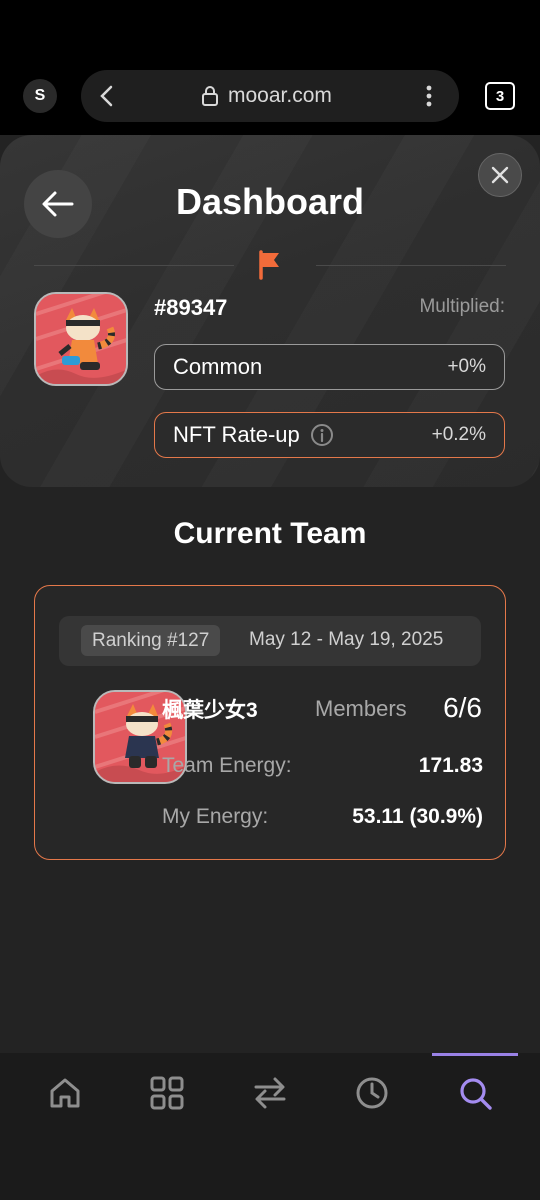 The height and width of the screenshot is (1200, 540). I want to click on nft-id: #89347, so click(191, 307).